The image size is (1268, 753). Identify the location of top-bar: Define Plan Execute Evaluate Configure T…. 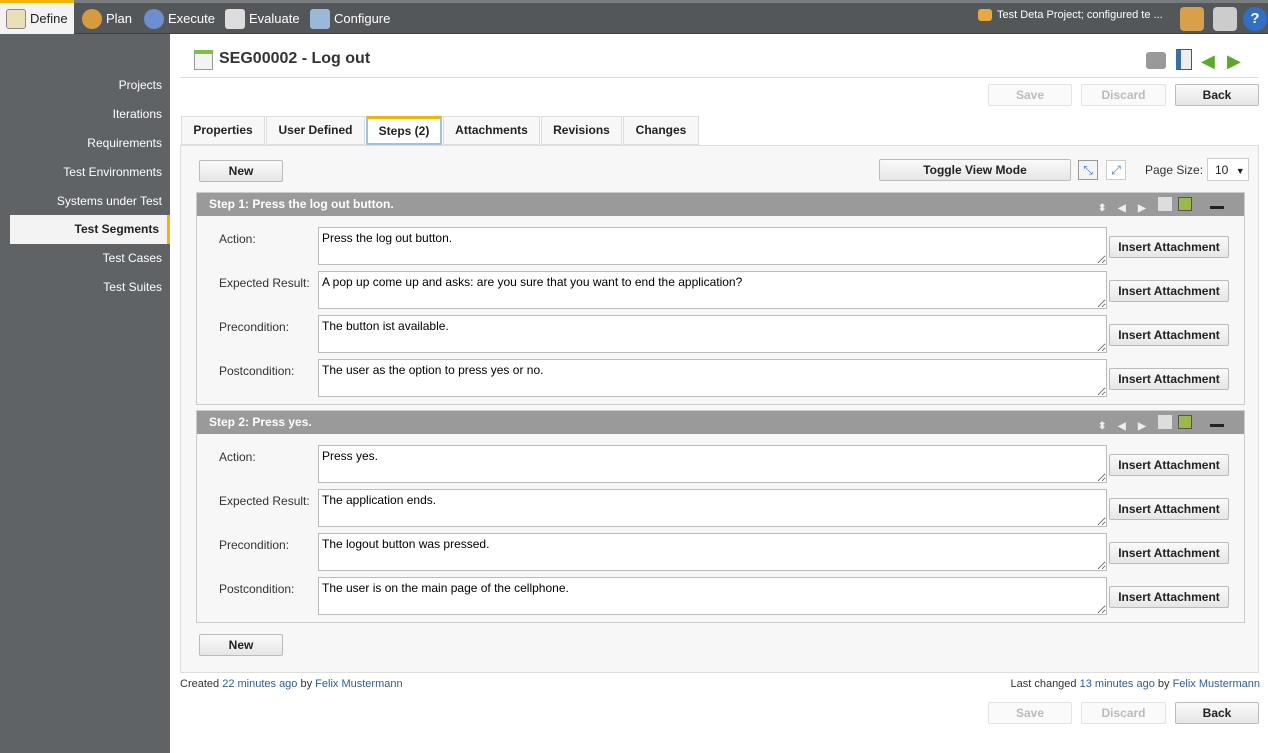
(634, 17).